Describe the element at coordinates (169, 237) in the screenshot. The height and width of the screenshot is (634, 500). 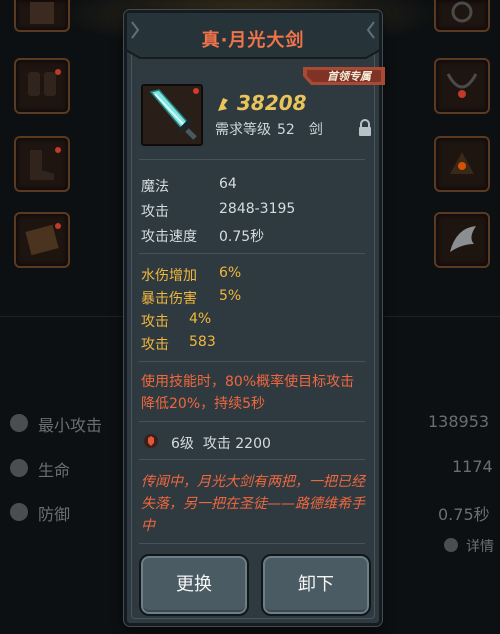
I see `attr-label-attack-speed: 攻击速度` at that location.